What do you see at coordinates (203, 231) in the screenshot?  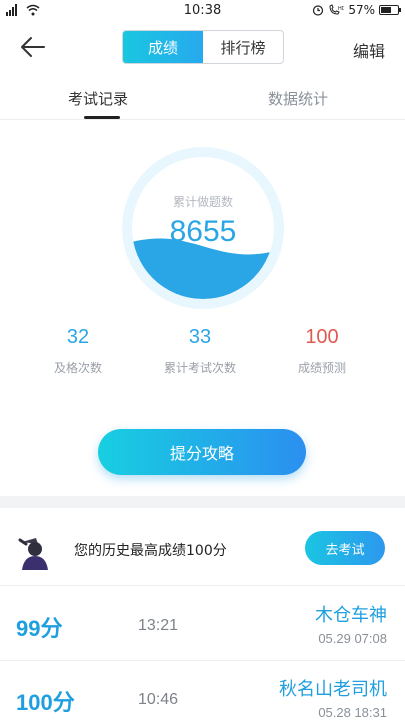 I see `gauge-value: 8655` at bounding box center [203, 231].